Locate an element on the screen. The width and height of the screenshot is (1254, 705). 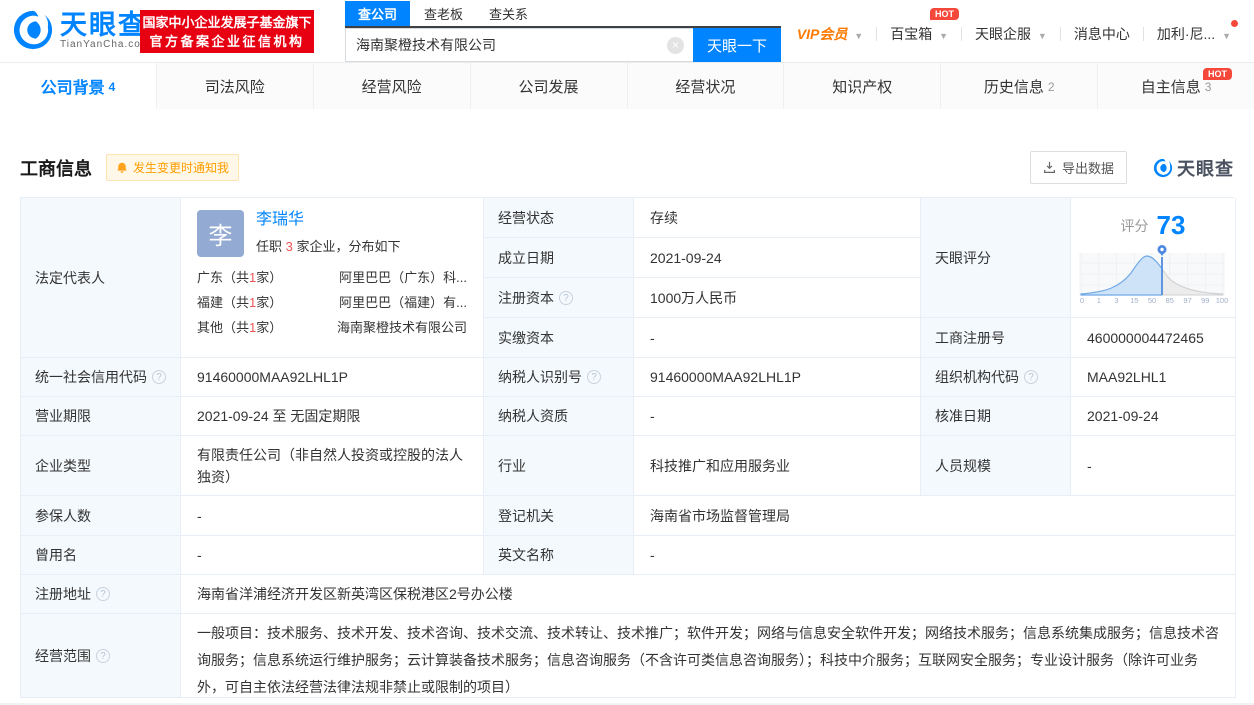
tab-judicial-risk: 司法风险 is located at coordinates (234, 86).